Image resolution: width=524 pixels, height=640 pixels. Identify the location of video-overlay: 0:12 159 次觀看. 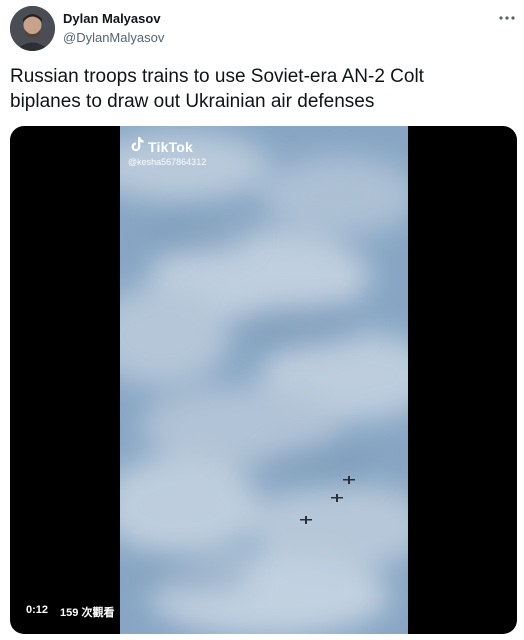
(70, 612).